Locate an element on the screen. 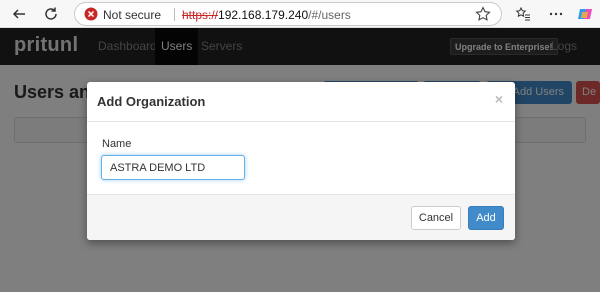  not-secure-warning-icon is located at coordinates (91, 14).